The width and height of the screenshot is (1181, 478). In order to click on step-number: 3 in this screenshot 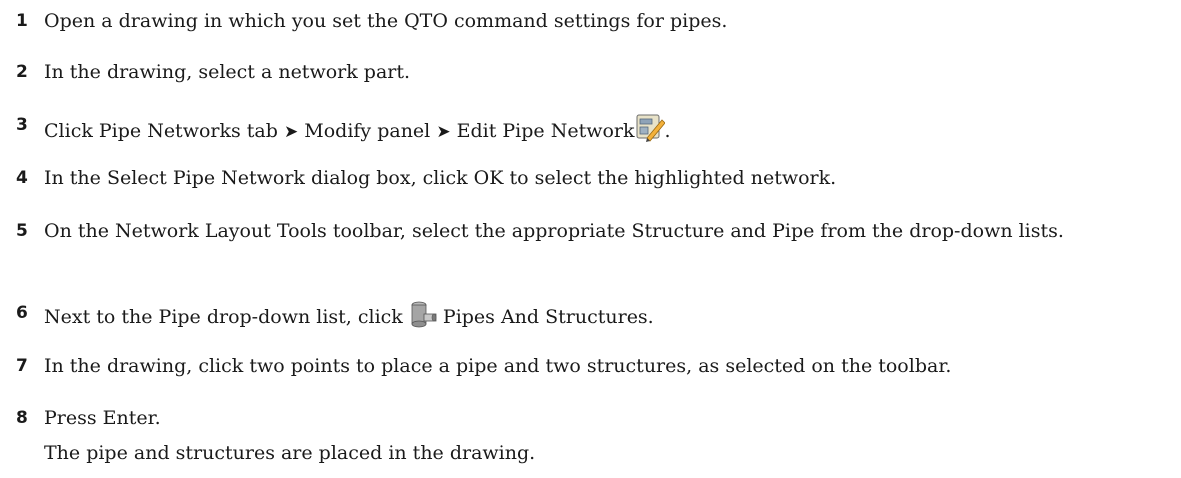, I will do `click(22, 125)`.